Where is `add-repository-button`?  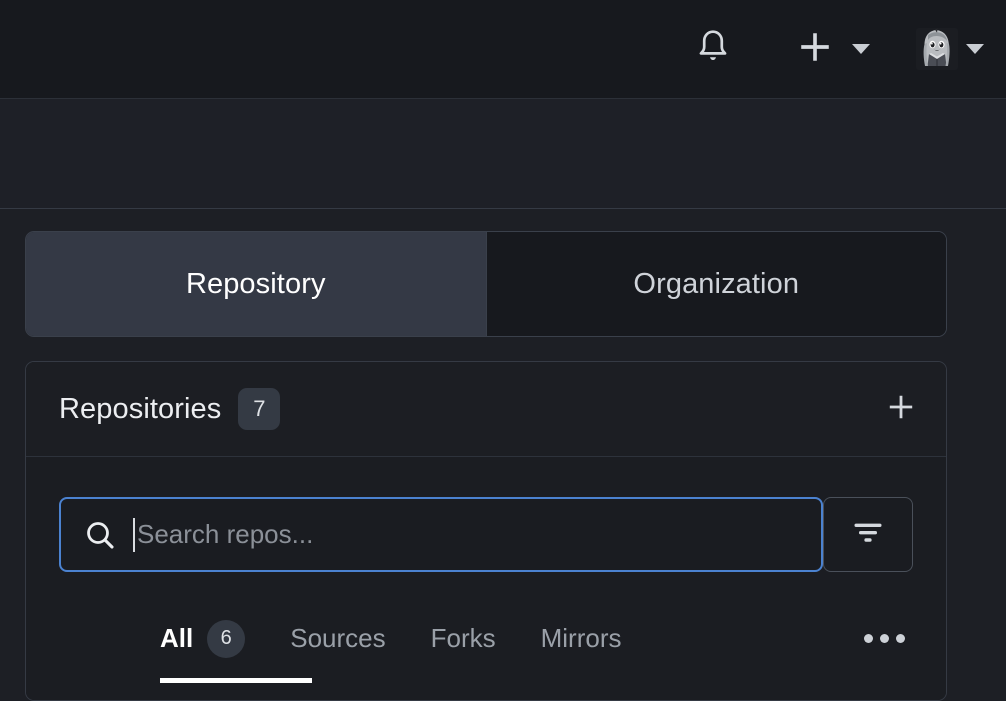 add-repository-button is located at coordinates (901, 409).